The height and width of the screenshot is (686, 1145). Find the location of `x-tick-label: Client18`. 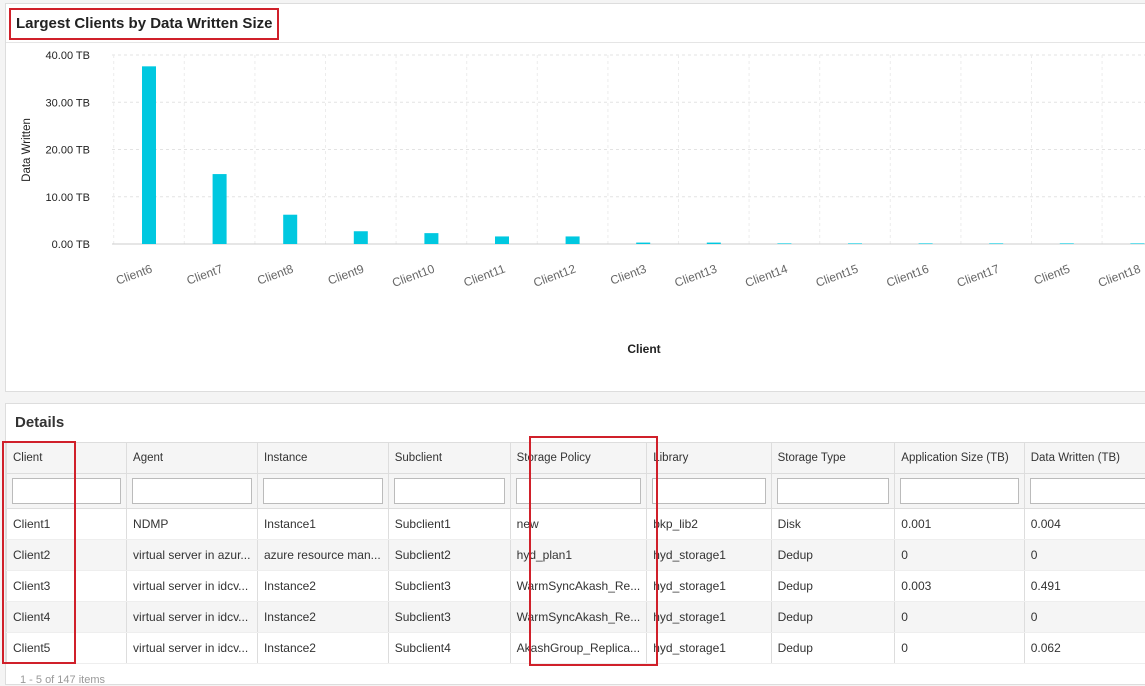

x-tick-label: Client18 is located at coordinates (1119, 276).